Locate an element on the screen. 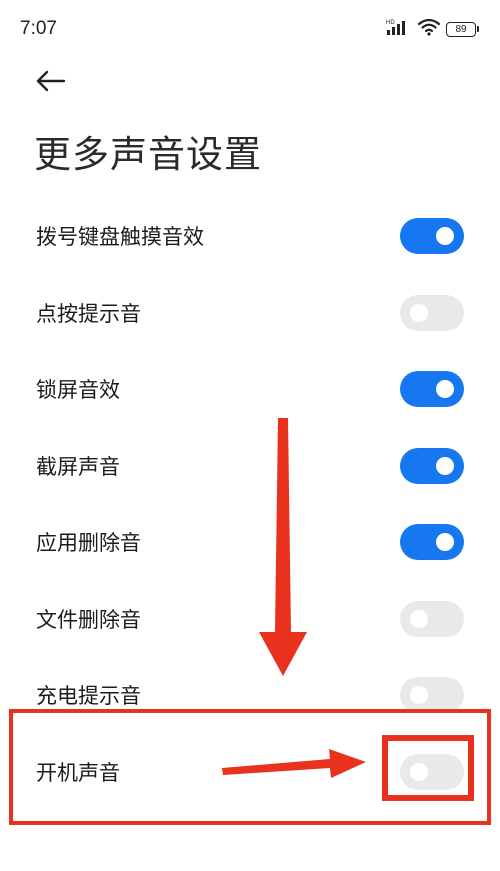 The height and width of the screenshot is (871, 500). setting-row-app-delete-sound: 应用删除音 is located at coordinates (250, 542).